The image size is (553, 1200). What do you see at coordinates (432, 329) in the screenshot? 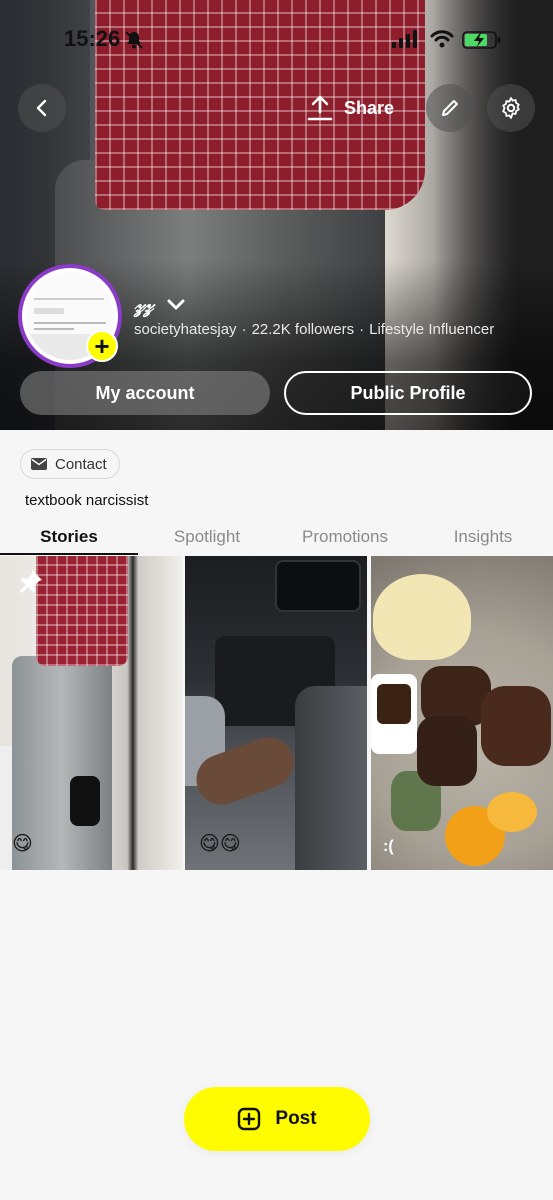
I see `profile-category: Lifestyle Influencer` at bounding box center [432, 329].